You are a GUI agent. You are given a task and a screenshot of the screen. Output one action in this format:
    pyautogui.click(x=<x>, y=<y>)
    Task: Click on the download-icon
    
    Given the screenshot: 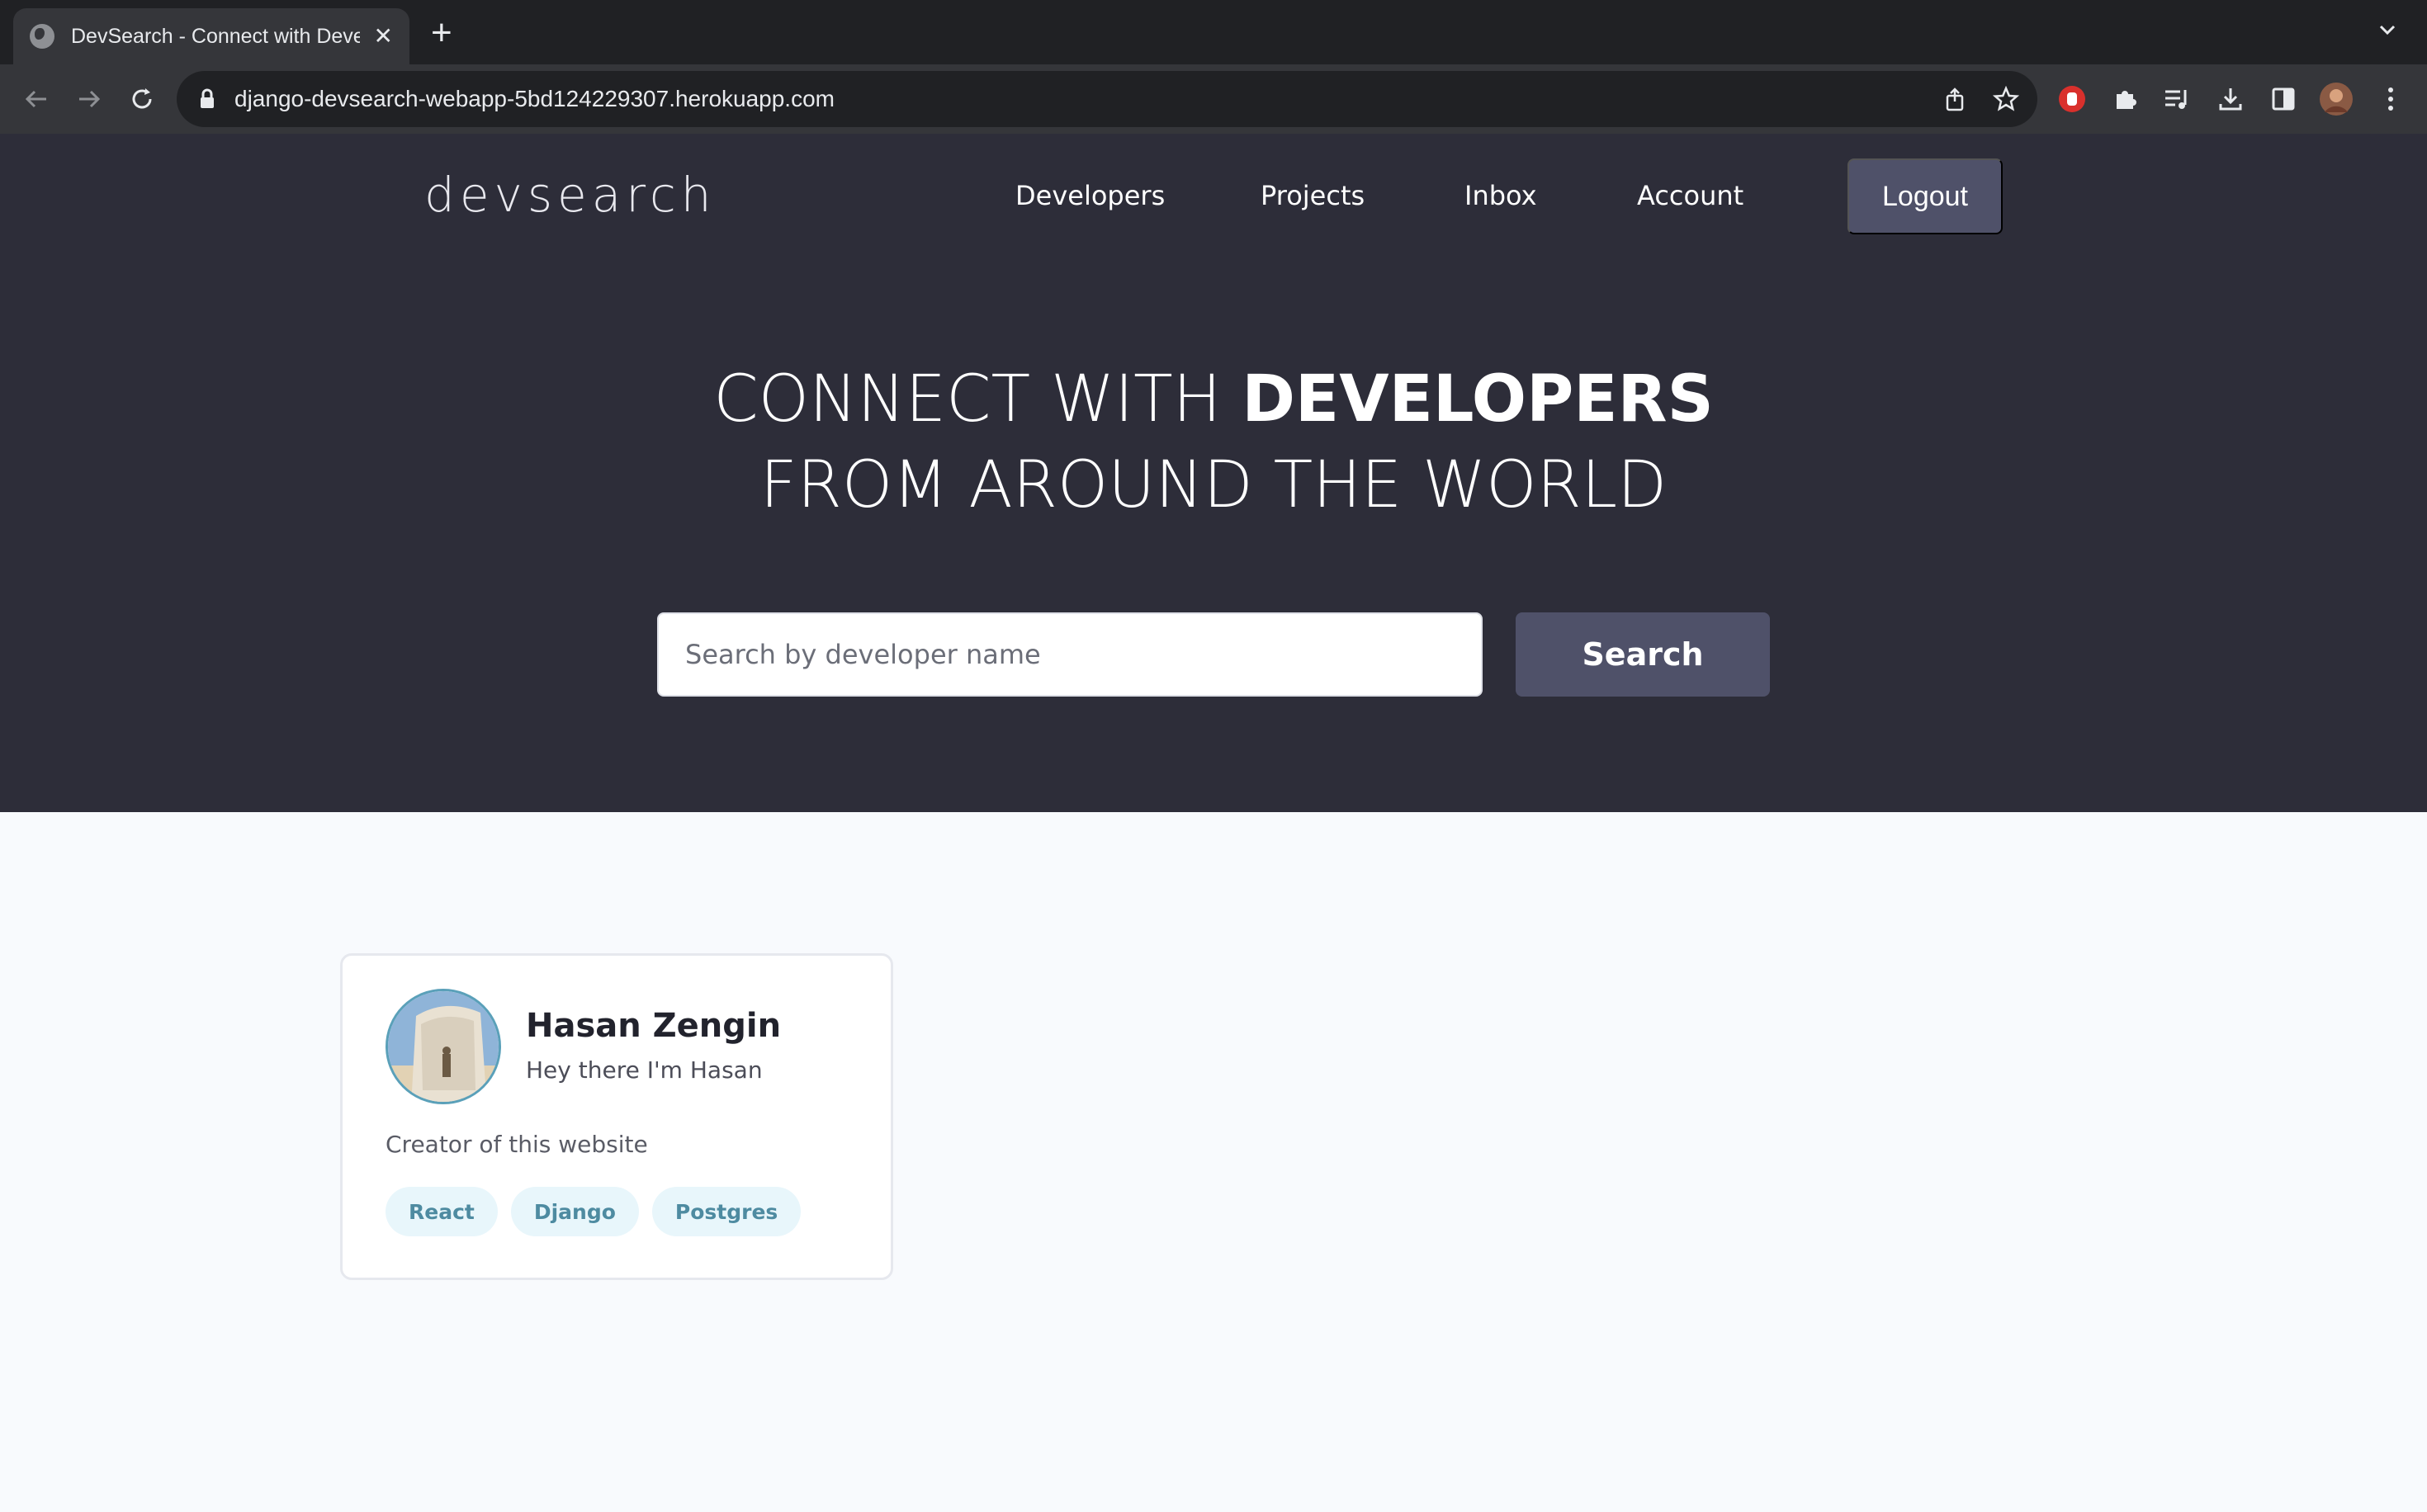 What is the action you would take?
    pyautogui.click(x=2230, y=99)
    